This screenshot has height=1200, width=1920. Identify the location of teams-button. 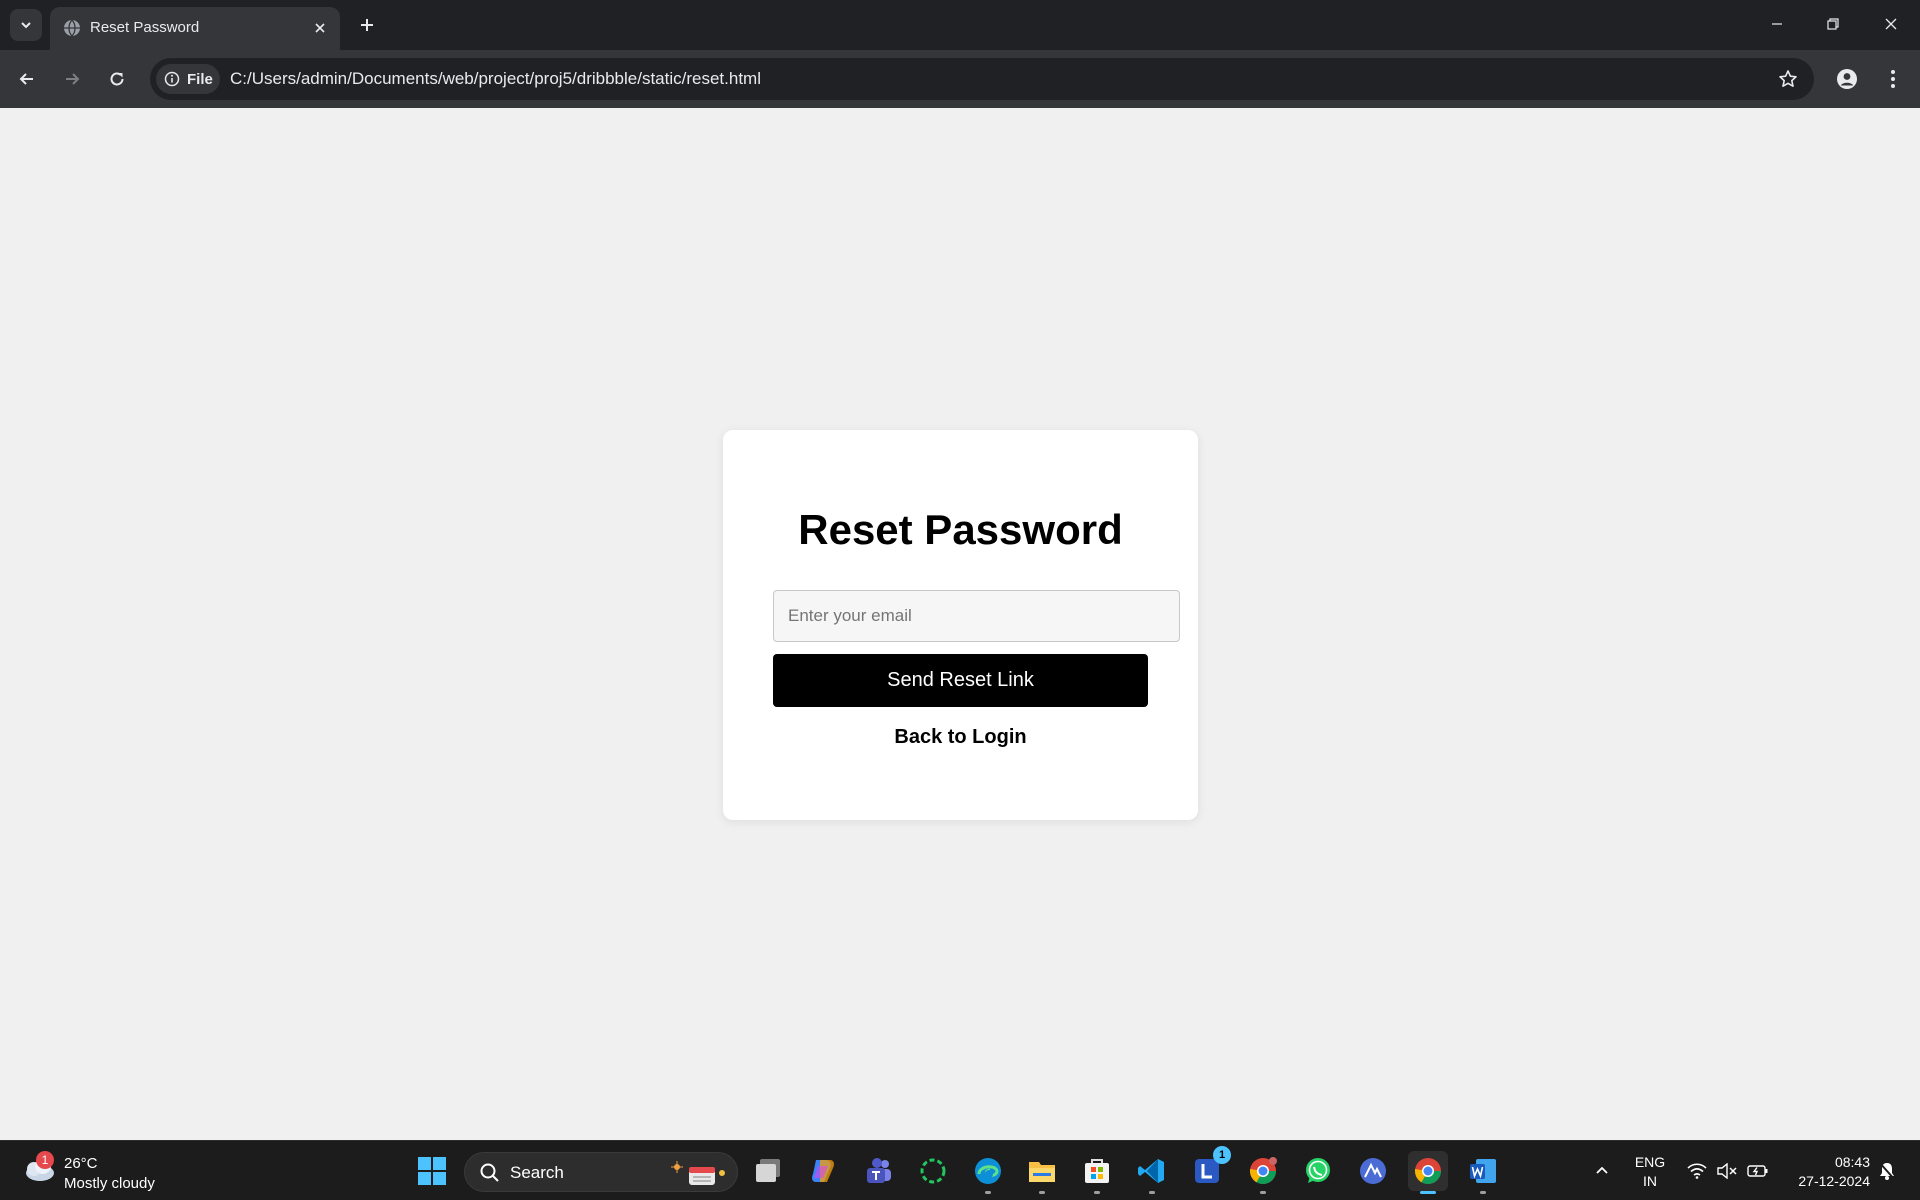
(878, 1171).